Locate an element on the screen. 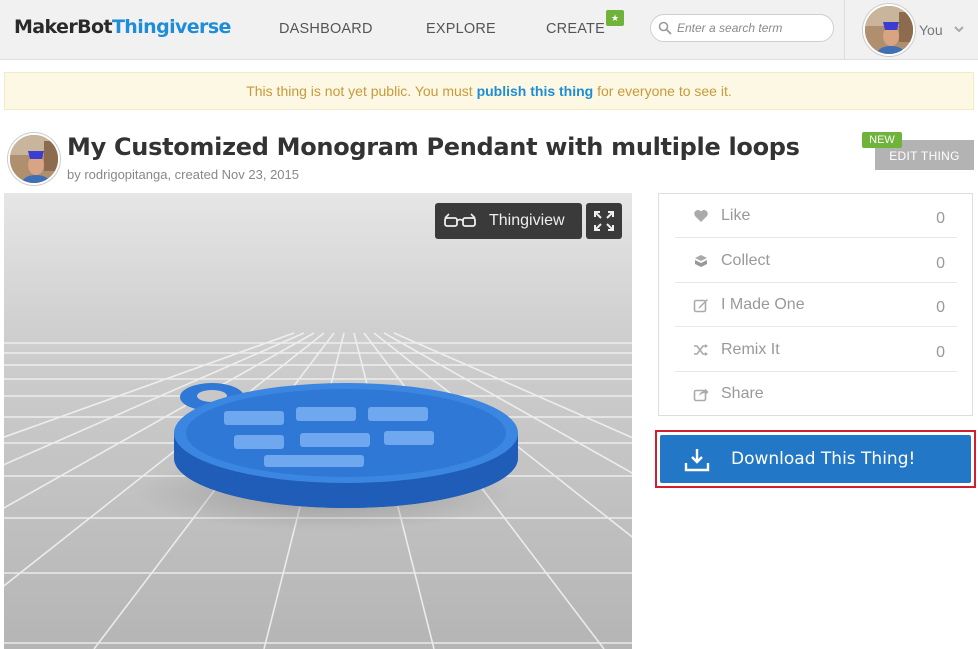 This screenshot has width=978, height=649. collect-label: Collect is located at coordinates (745, 260).